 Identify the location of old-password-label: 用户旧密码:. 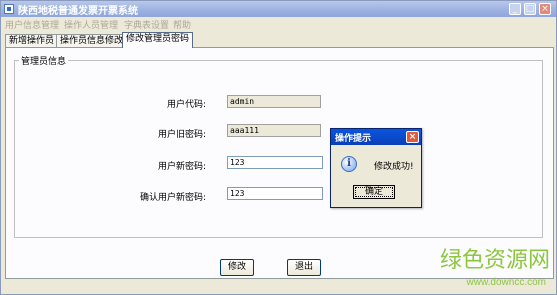
(181, 135).